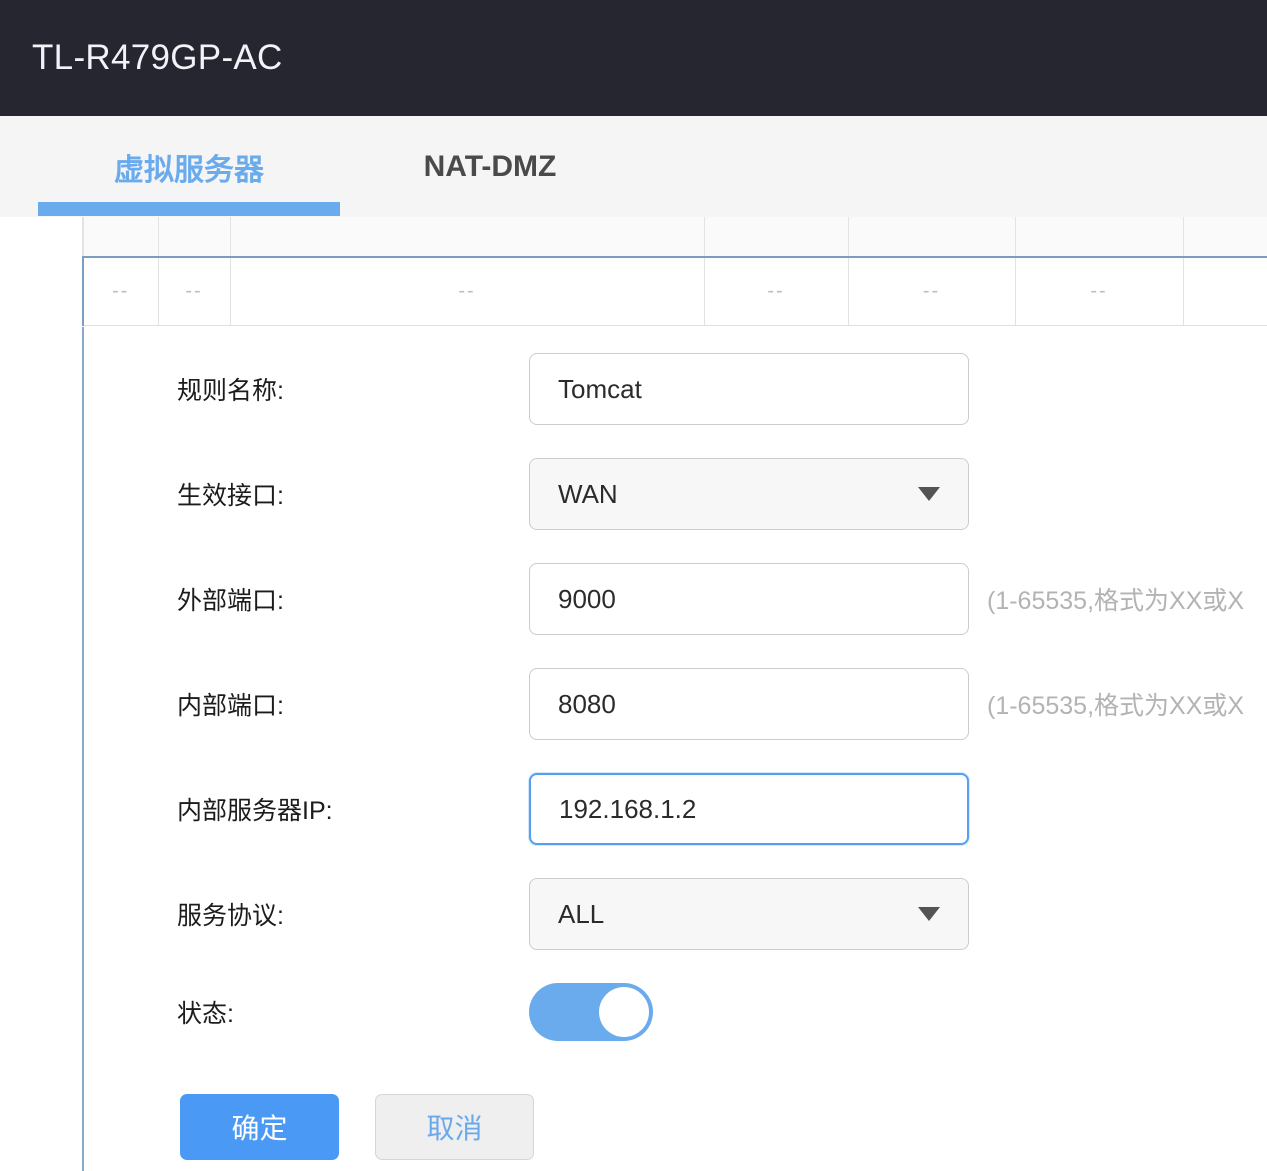 The image size is (1267, 1171). I want to click on label-server-ip: 内部服务器IP:, so click(255, 811).